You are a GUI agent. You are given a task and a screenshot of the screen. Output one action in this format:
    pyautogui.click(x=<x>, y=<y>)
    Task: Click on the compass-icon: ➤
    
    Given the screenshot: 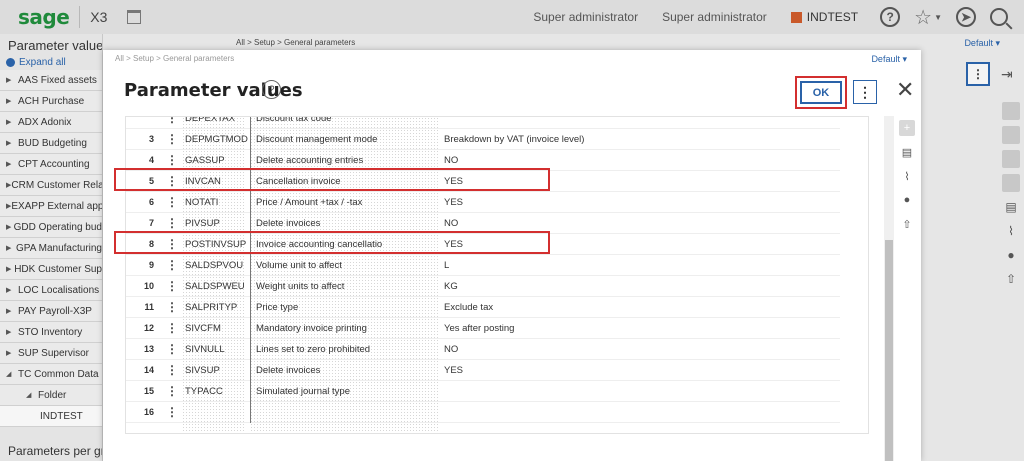 What is the action you would take?
    pyautogui.click(x=966, y=17)
    